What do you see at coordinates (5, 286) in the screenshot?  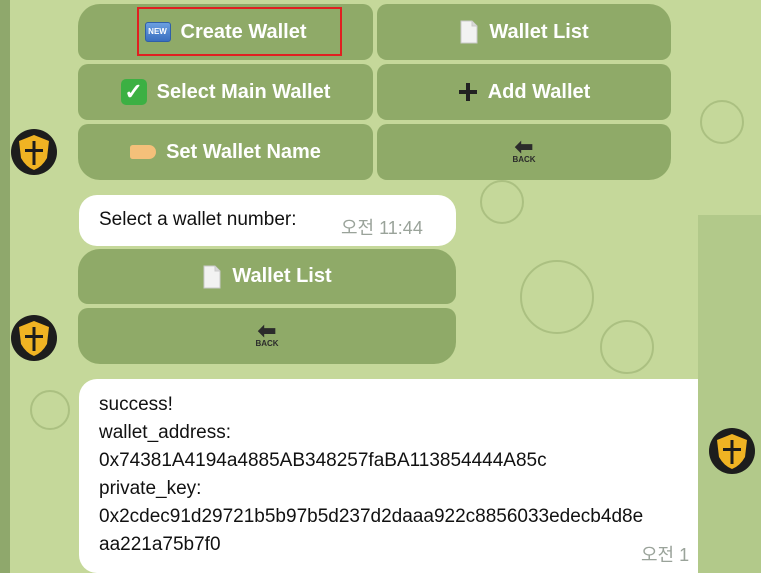 I see `background-strip-left` at bounding box center [5, 286].